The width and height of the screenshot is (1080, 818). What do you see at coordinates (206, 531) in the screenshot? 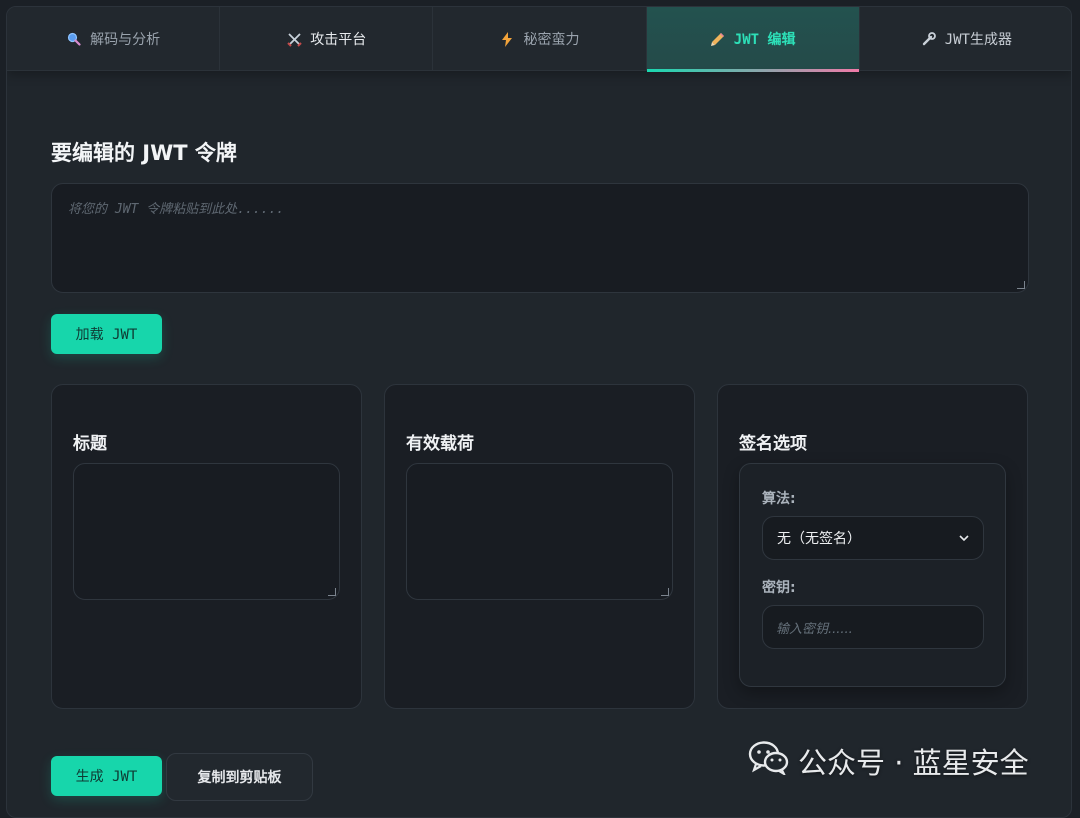
I see `header-json-editor` at bounding box center [206, 531].